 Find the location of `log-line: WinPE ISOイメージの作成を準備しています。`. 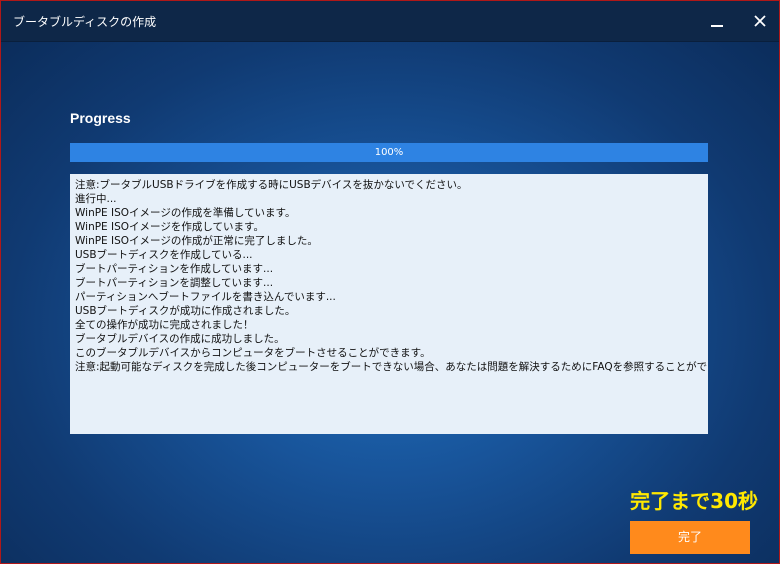

log-line: WinPE ISOイメージの作成を準備しています。 is located at coordinates (185, 213).